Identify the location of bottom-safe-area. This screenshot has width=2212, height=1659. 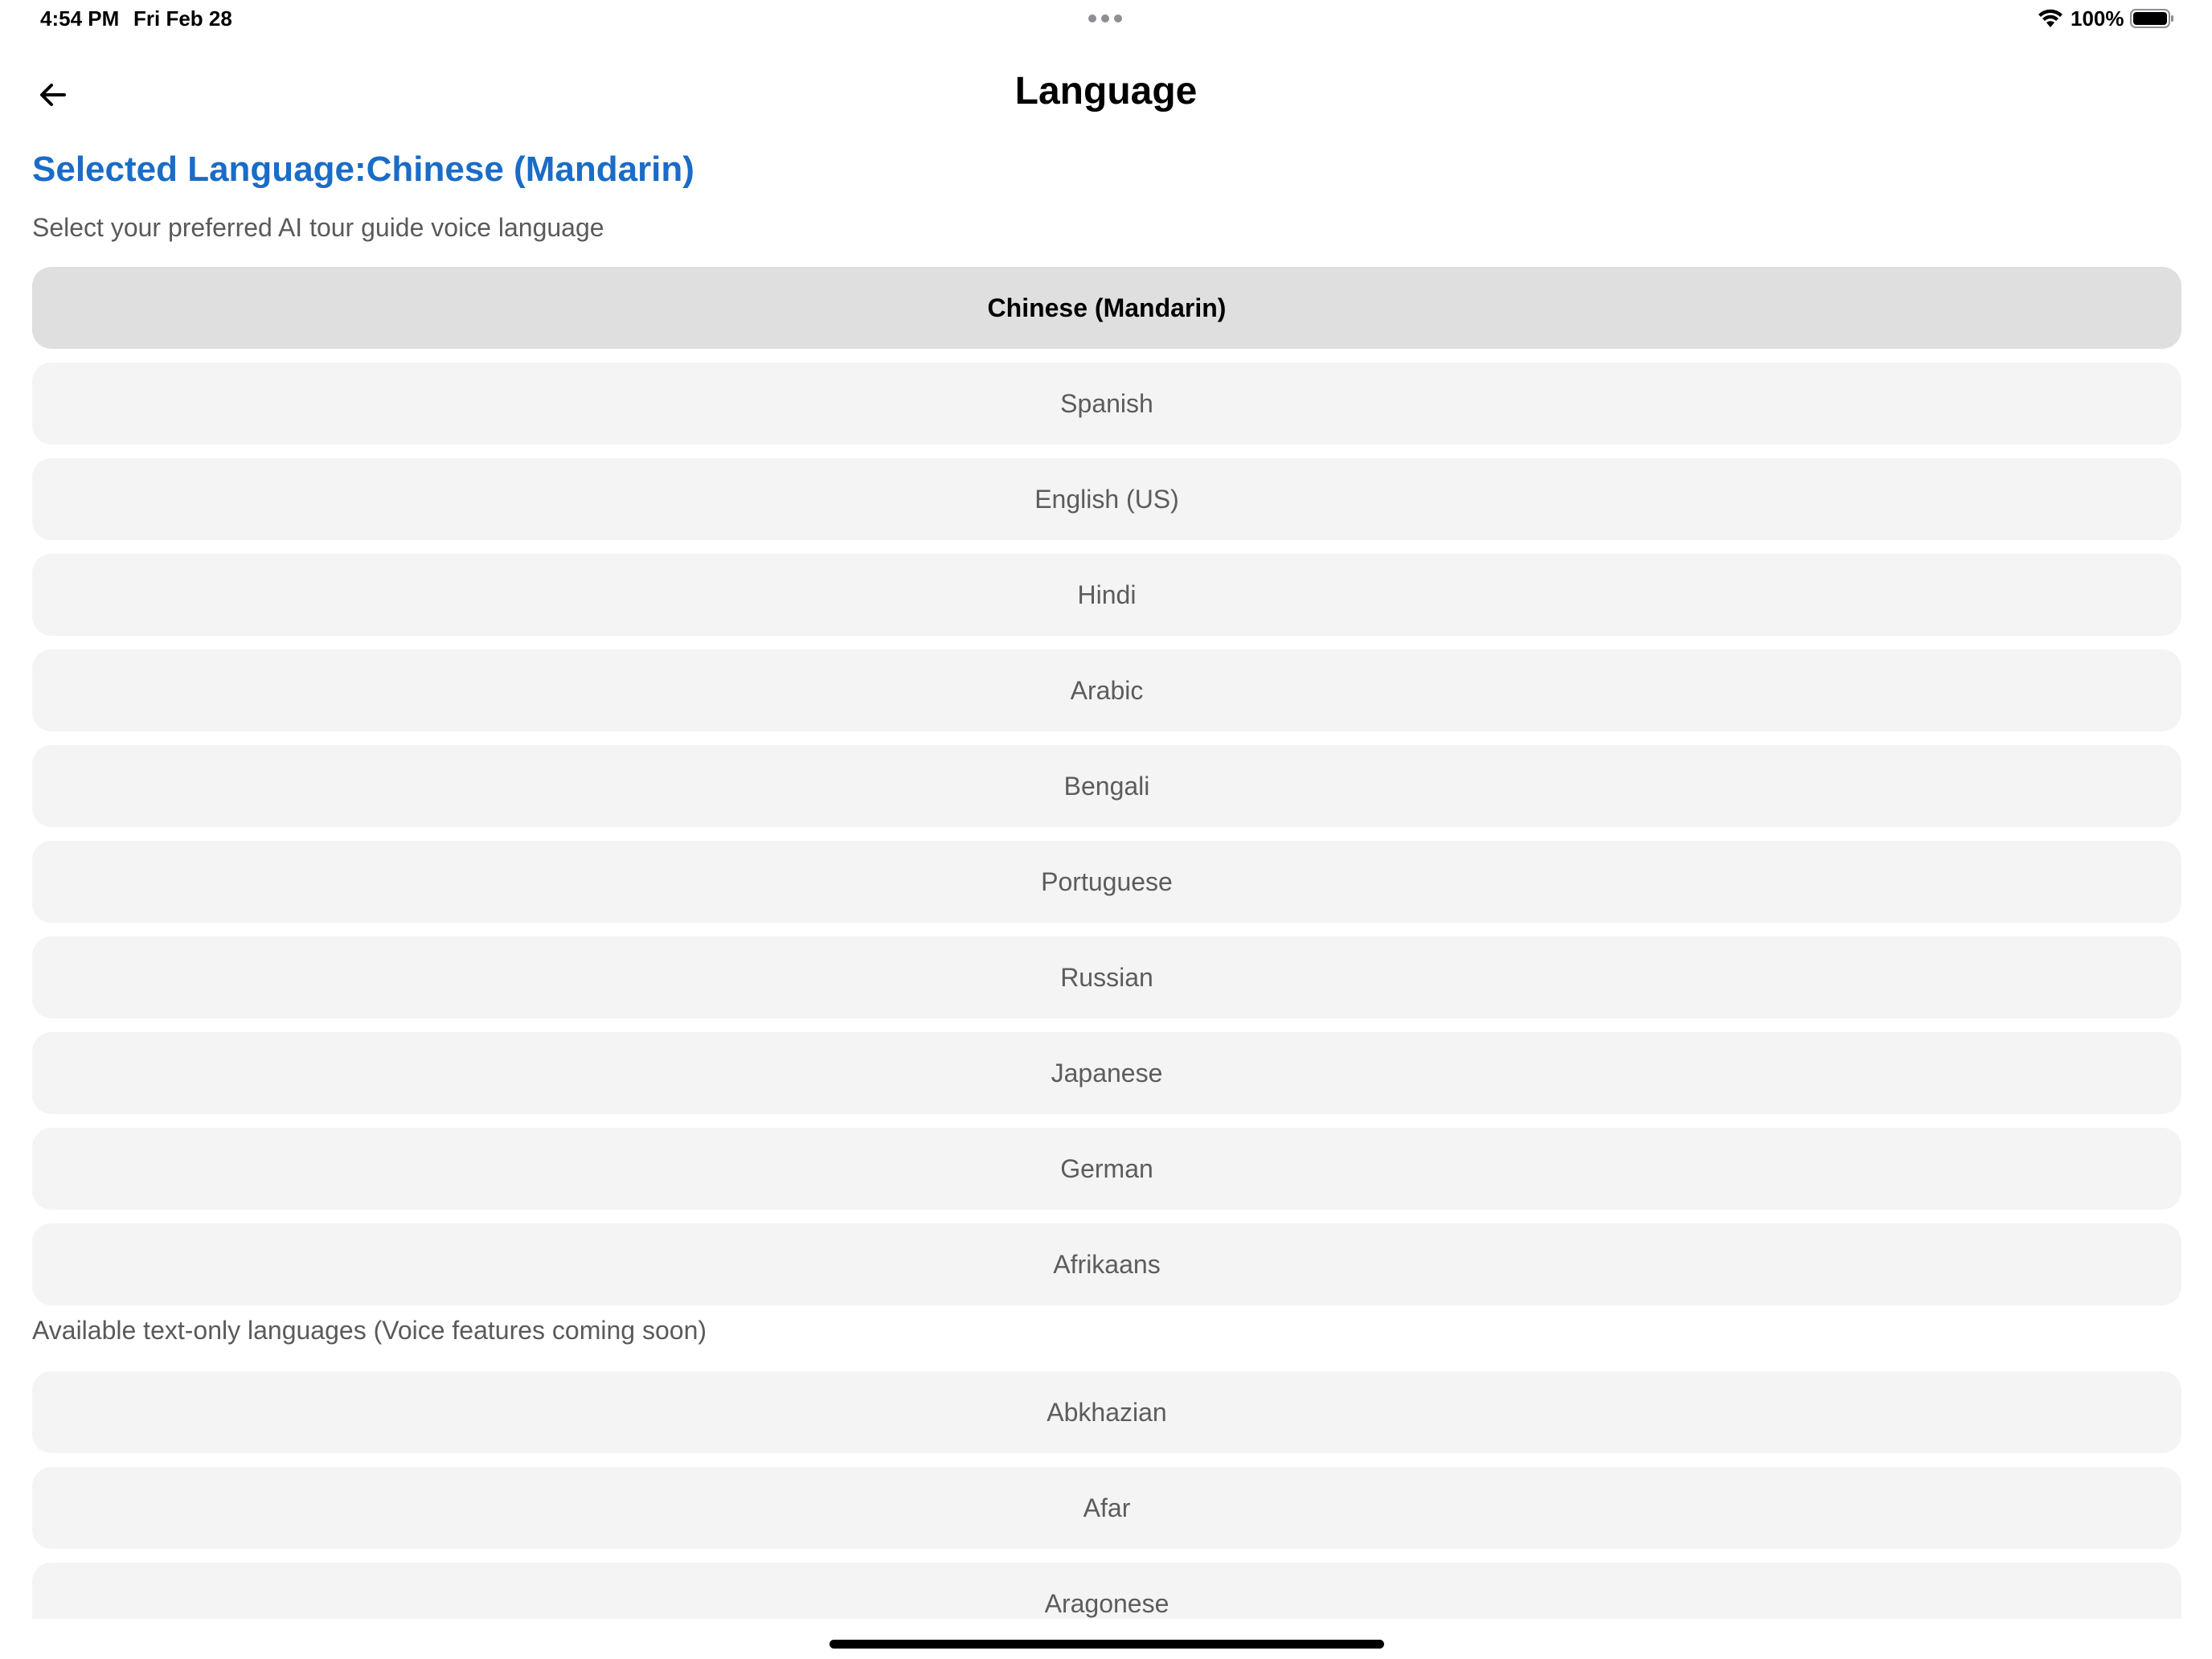
(1106, 1639).